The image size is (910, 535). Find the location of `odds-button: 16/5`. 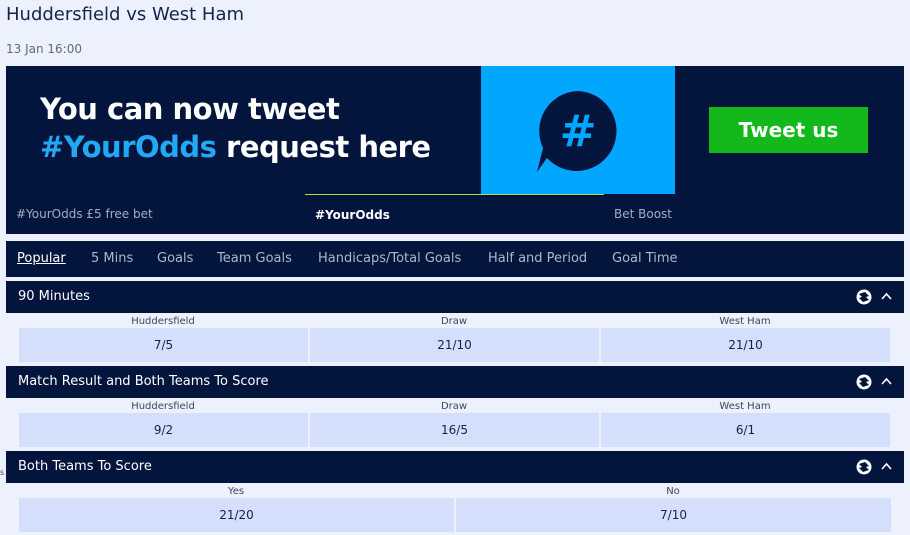

odds-button: 16/5 is located at coordinates (454, 430).